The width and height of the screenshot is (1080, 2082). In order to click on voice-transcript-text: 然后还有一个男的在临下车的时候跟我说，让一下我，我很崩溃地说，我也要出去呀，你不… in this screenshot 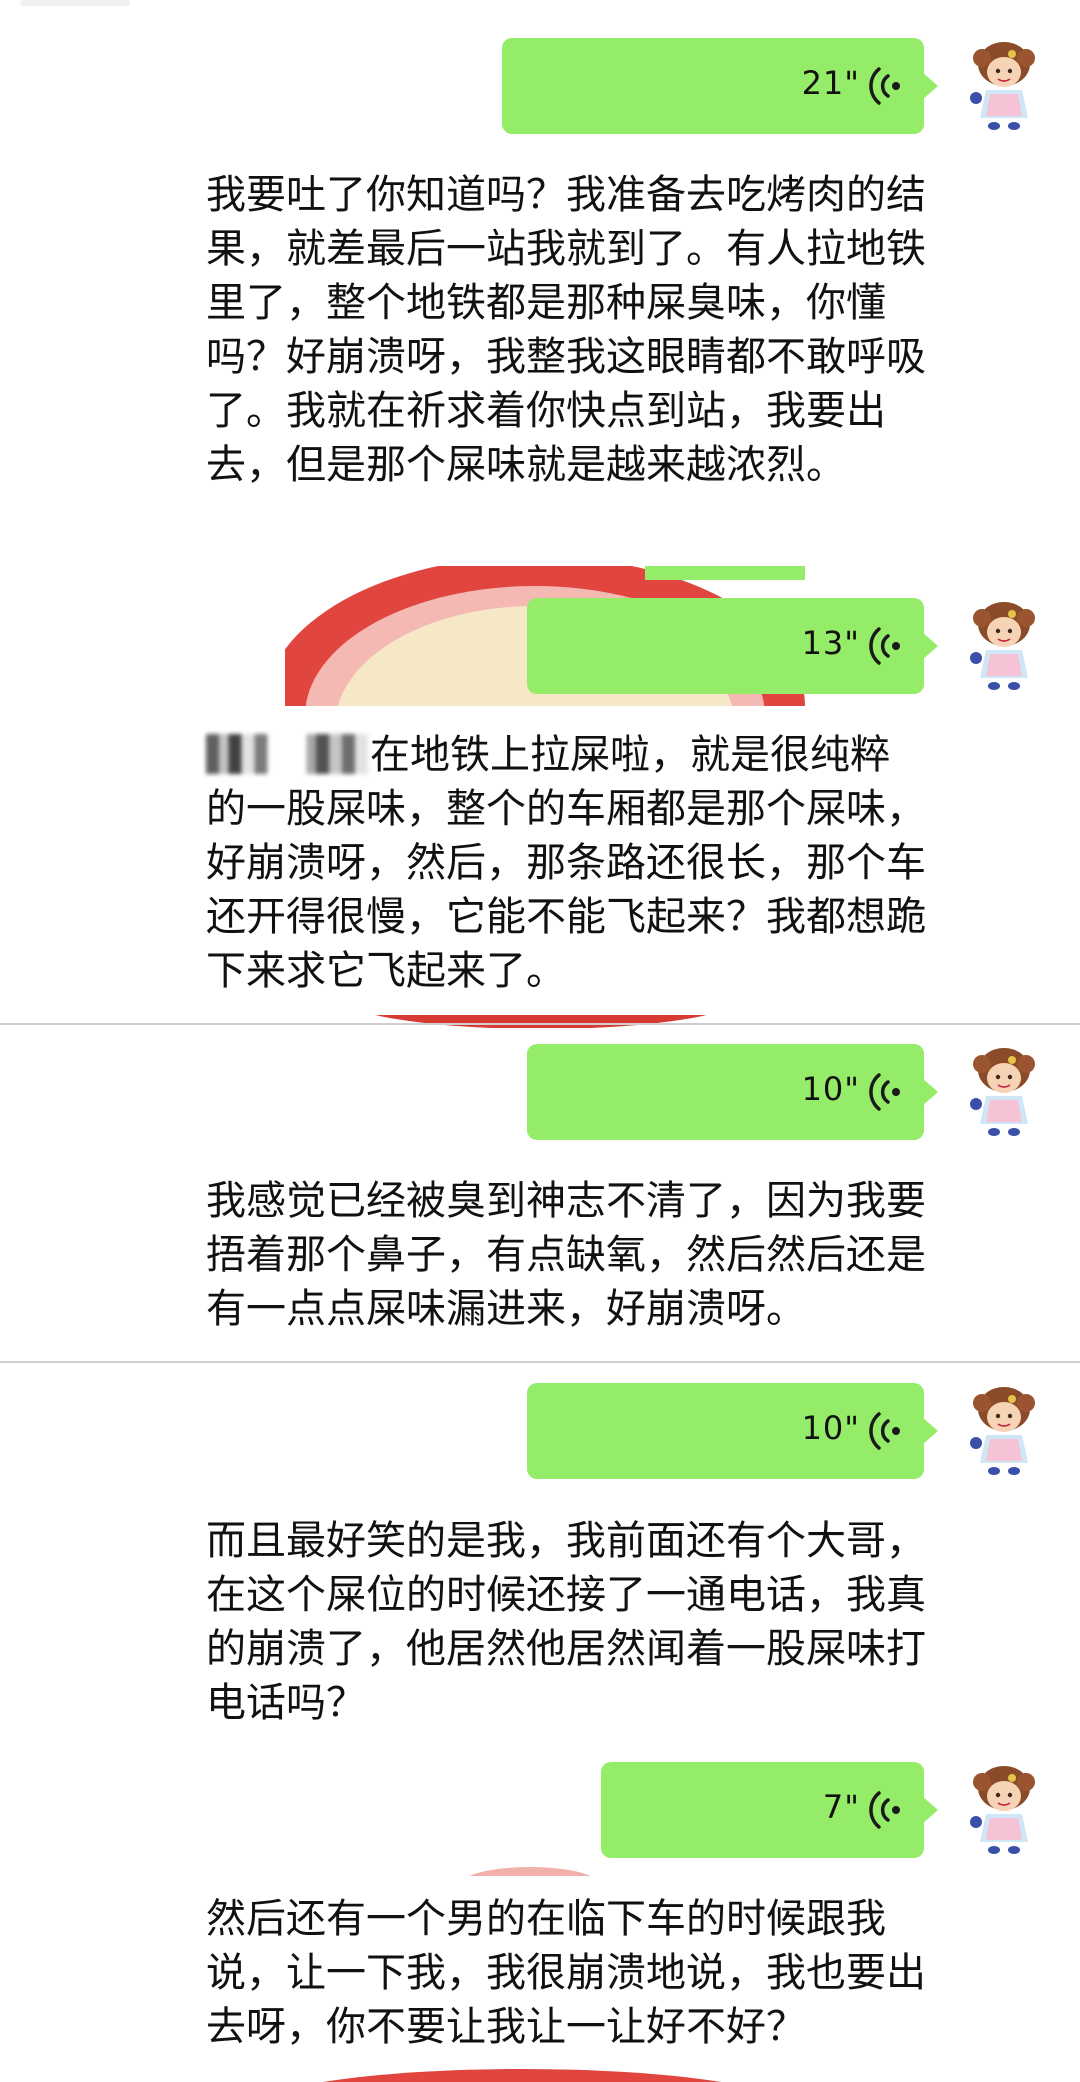, I will do `click(566, 1973)`.